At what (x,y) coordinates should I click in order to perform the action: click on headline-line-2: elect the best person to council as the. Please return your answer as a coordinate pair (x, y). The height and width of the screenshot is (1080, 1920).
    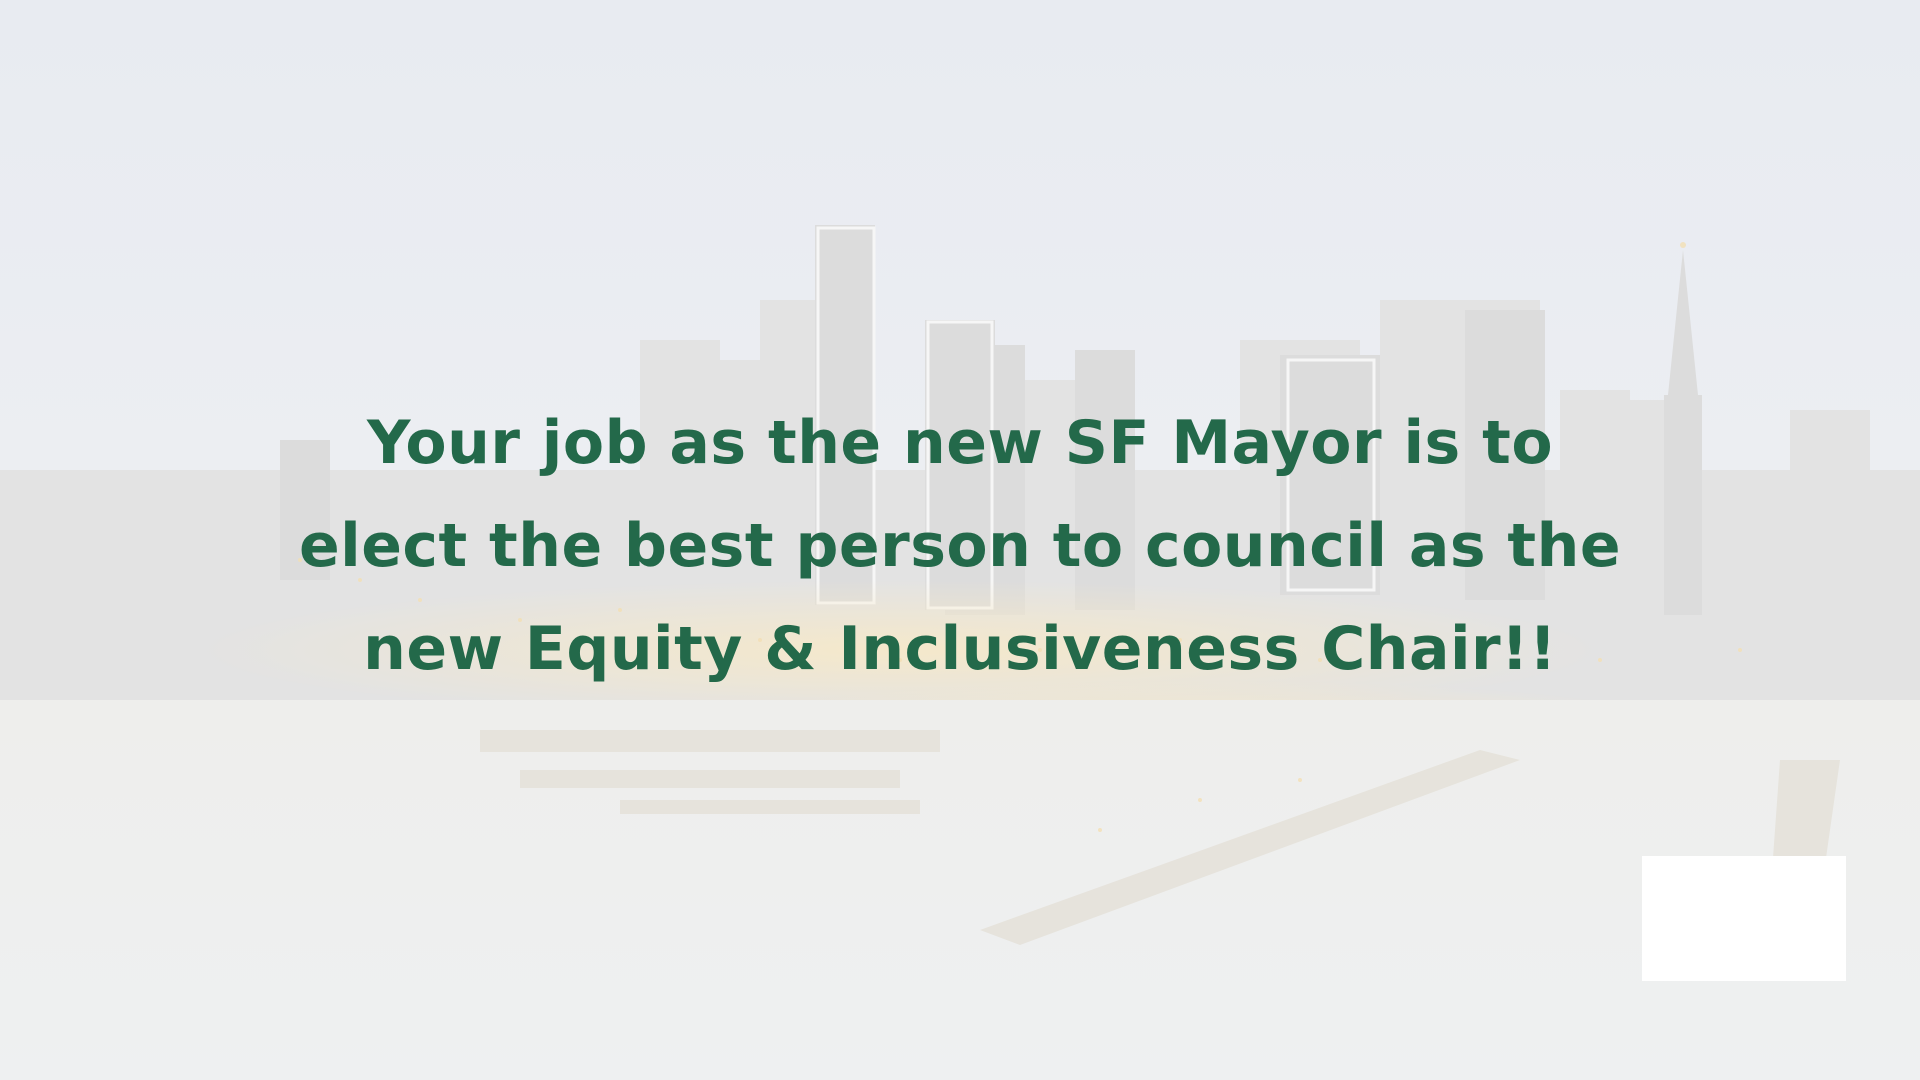
    Looking at the image, I should click on (960, 546).